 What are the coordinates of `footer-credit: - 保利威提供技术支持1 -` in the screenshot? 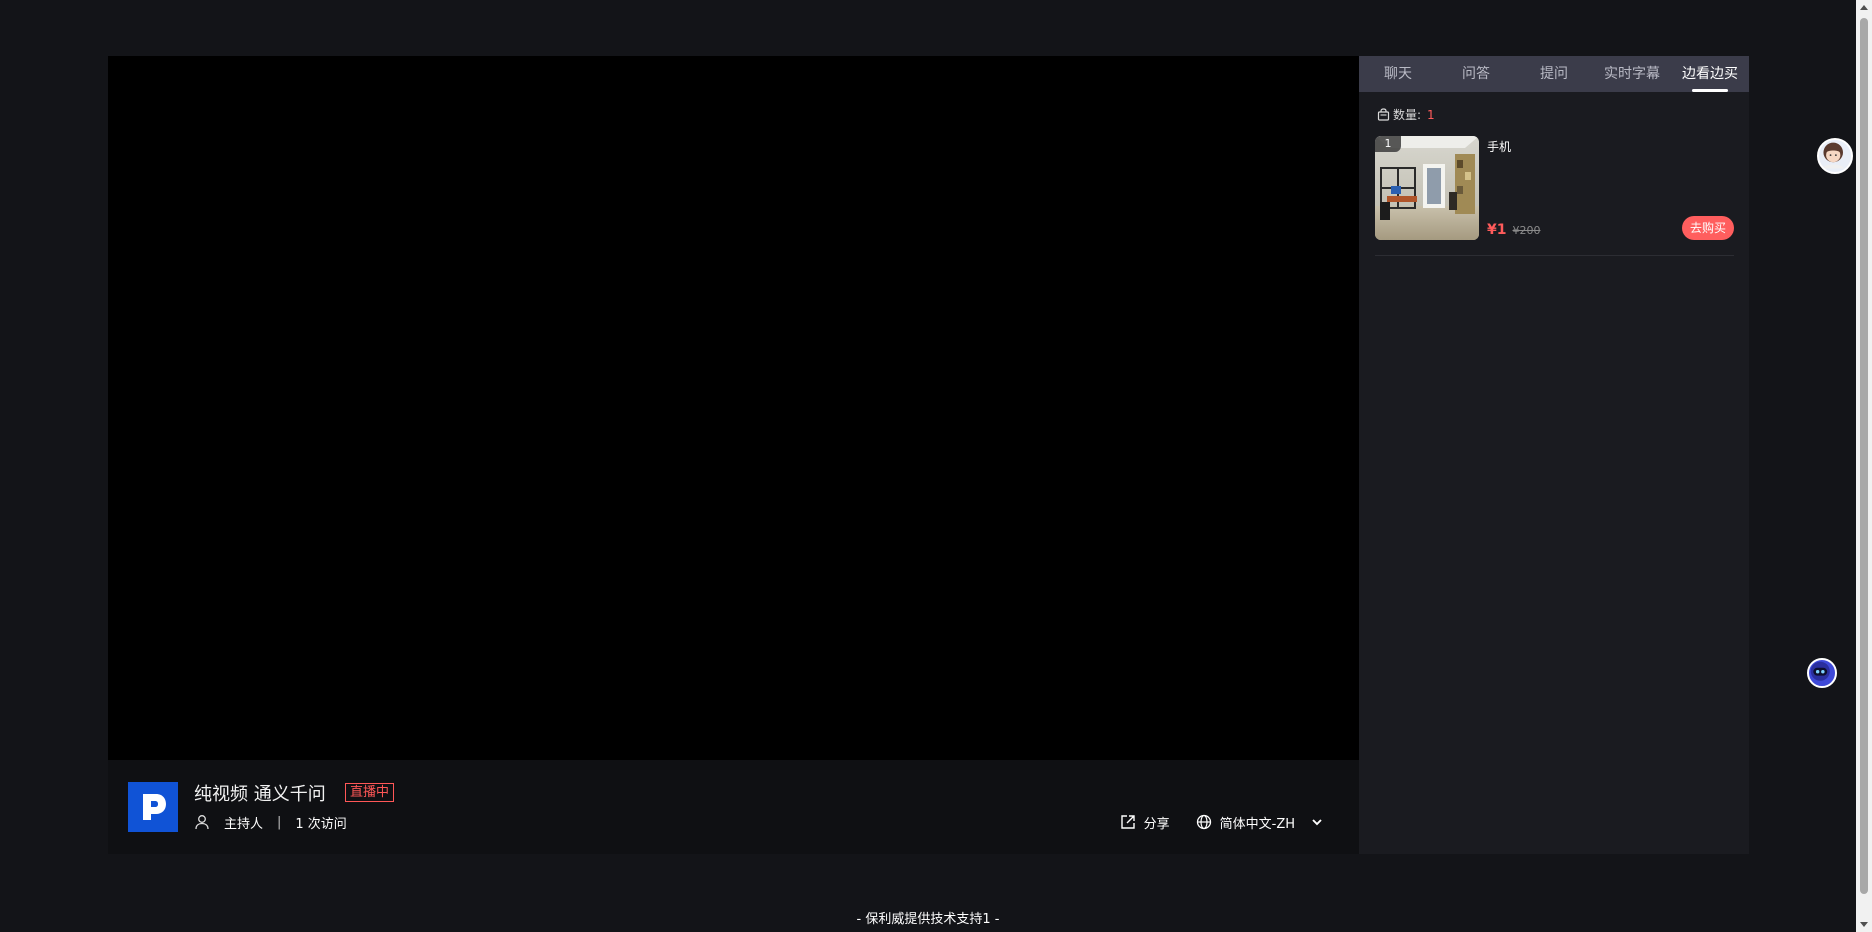 It's located at (928, 919).